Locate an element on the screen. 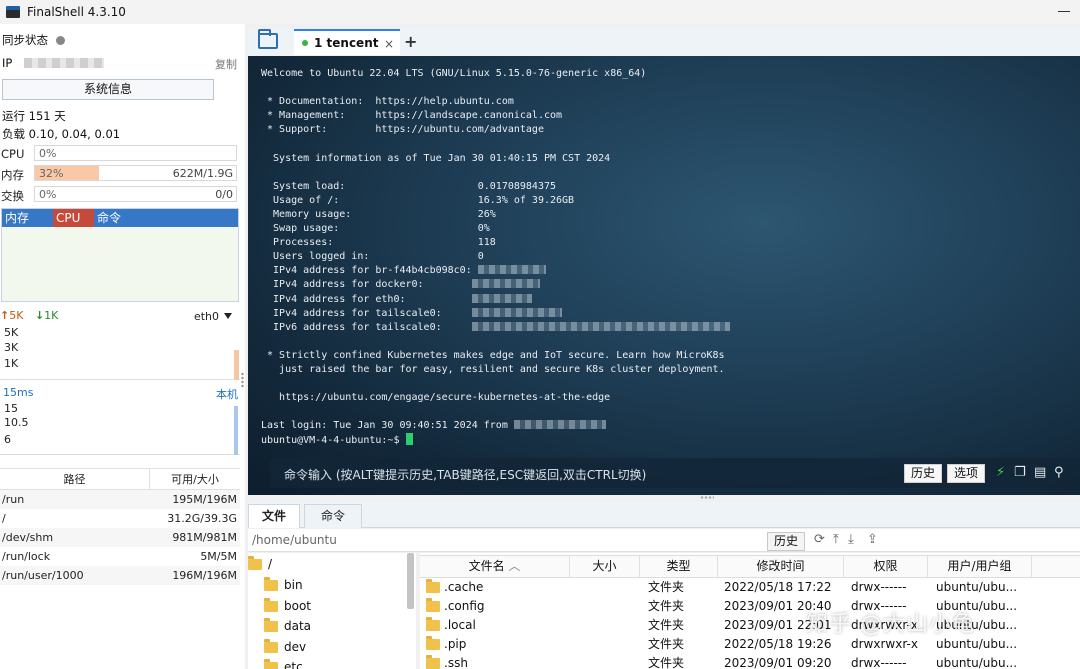 This screenshot has height=669, width=1080. table-row: /run/lock 5M/5M is located at coordinates (120, 556).